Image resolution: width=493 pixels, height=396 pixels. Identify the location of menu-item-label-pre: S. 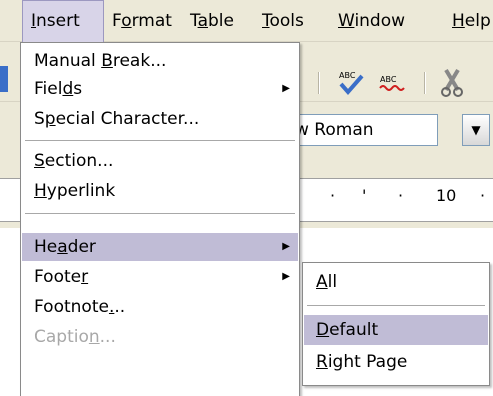
(39, 119).